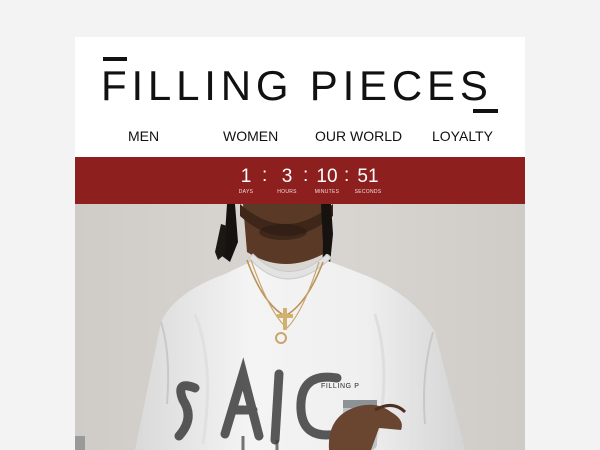 The width and height of the screenshot is (600, 450). I want to click on main-nav: MEN WOMEN OUR WORLD LOYALTY, so click(300, 136).